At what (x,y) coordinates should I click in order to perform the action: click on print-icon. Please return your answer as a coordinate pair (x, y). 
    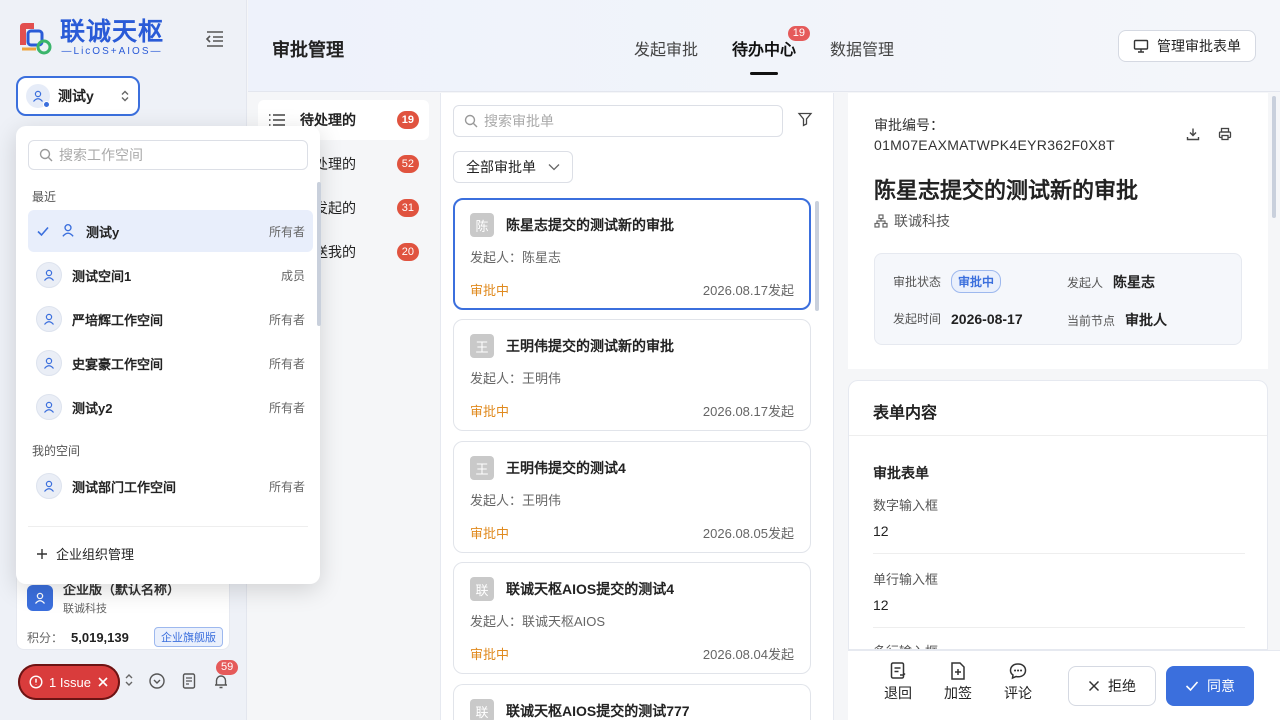
    Looking at the image, I should click on (1225, 135).